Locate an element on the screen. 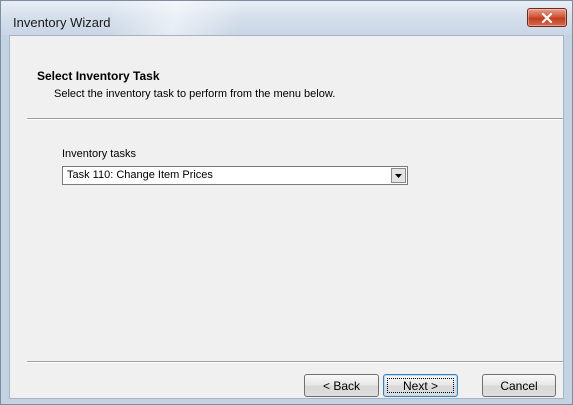  footer-divider is located at coordinates (295, 362).